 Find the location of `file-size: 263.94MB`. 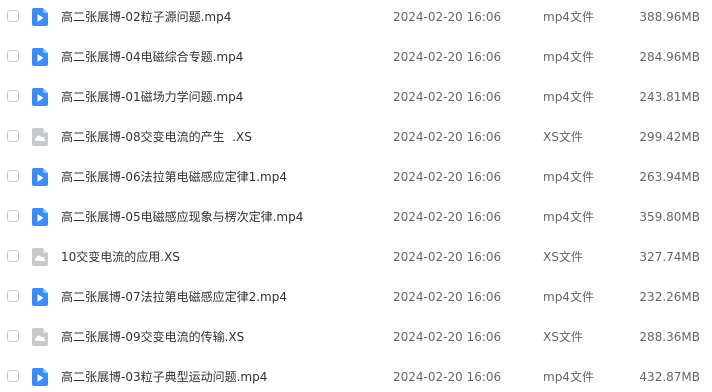

file-size: 263.94MB is located at coordinates (669, 177).